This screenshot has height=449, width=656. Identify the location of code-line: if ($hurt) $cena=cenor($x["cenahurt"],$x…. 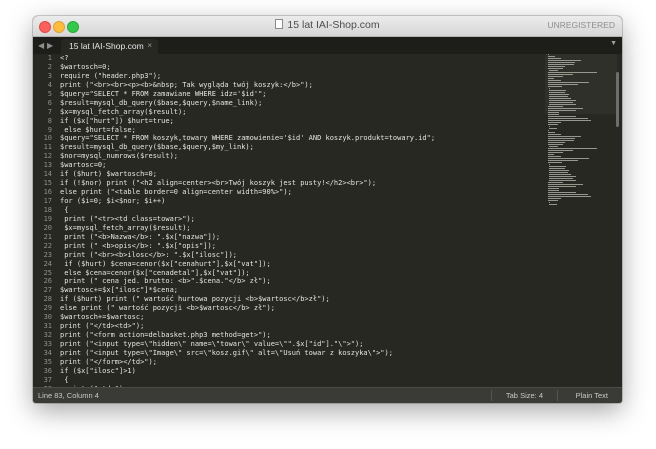
(300, 264).